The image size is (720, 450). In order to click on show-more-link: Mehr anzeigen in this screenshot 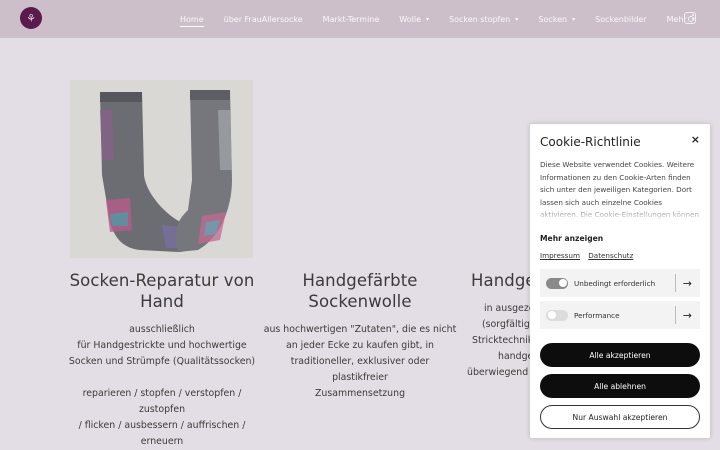, I will do `click(571, 238)`.